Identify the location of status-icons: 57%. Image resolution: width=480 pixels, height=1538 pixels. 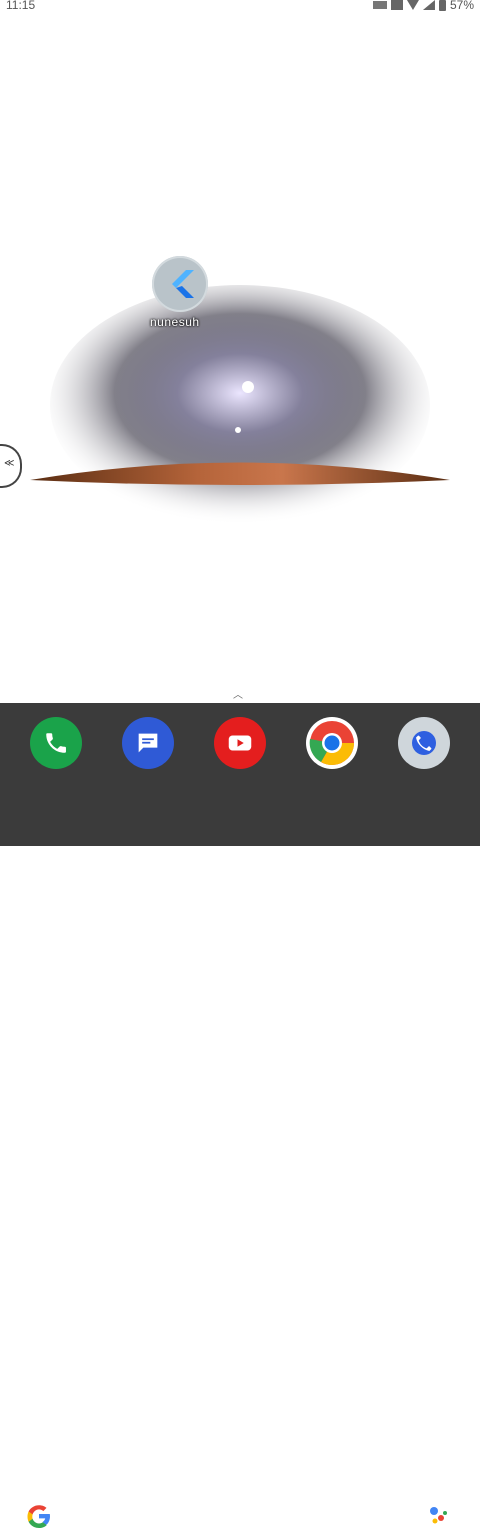
(423, 6).